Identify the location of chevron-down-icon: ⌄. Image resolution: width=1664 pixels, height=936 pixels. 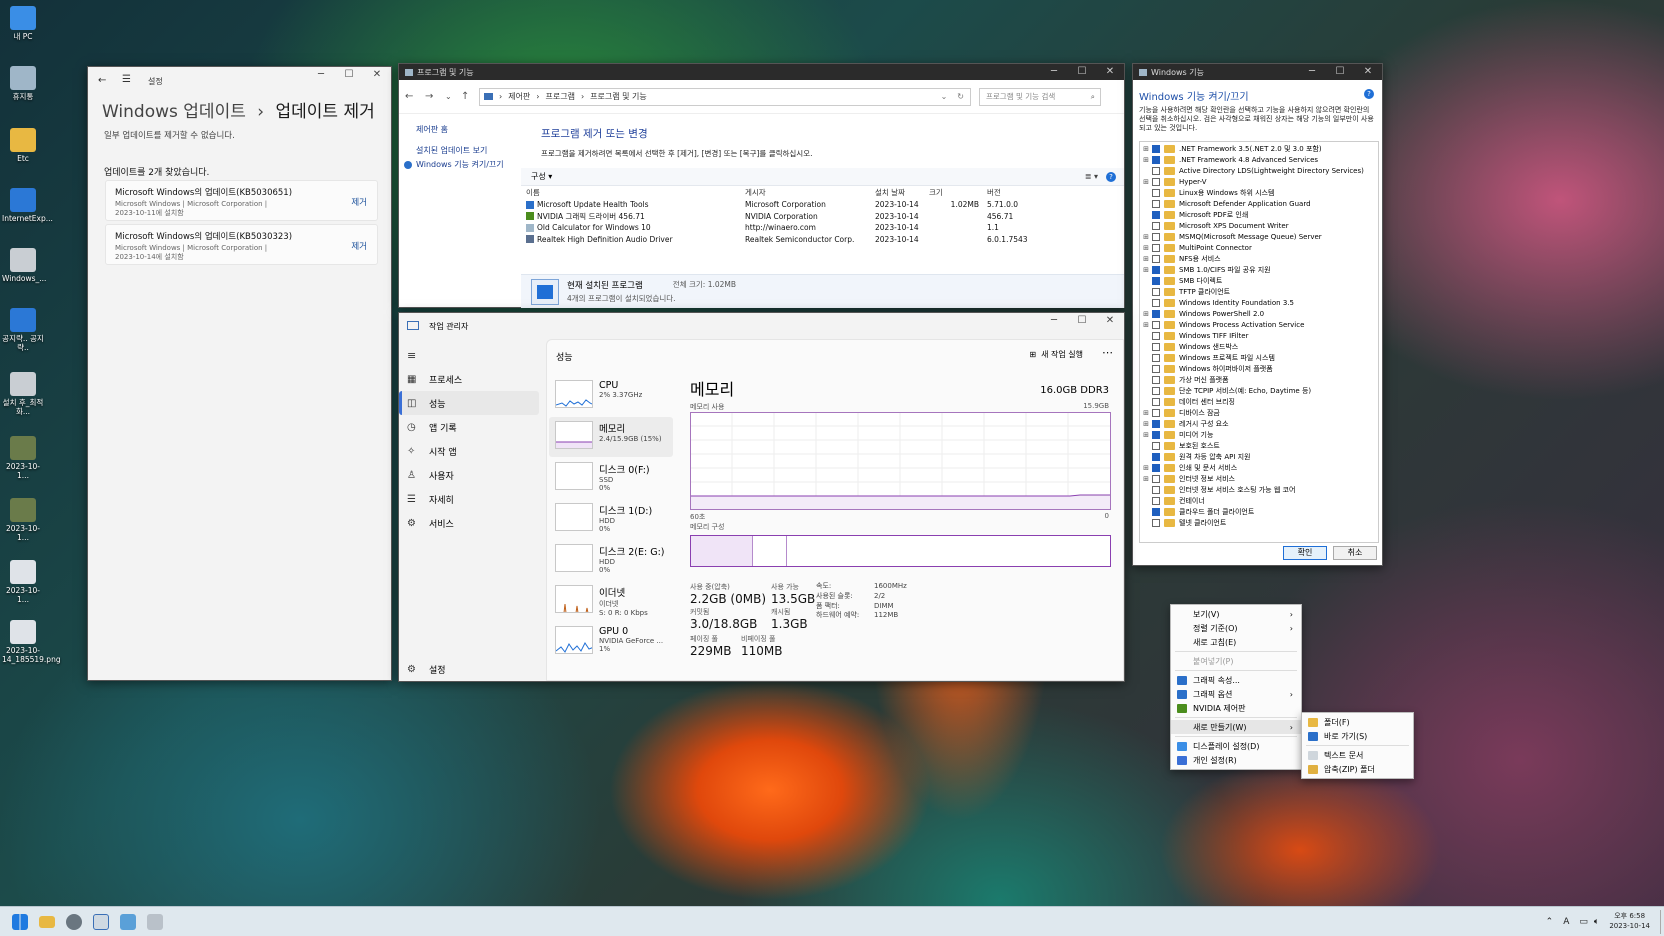
(453, 96).